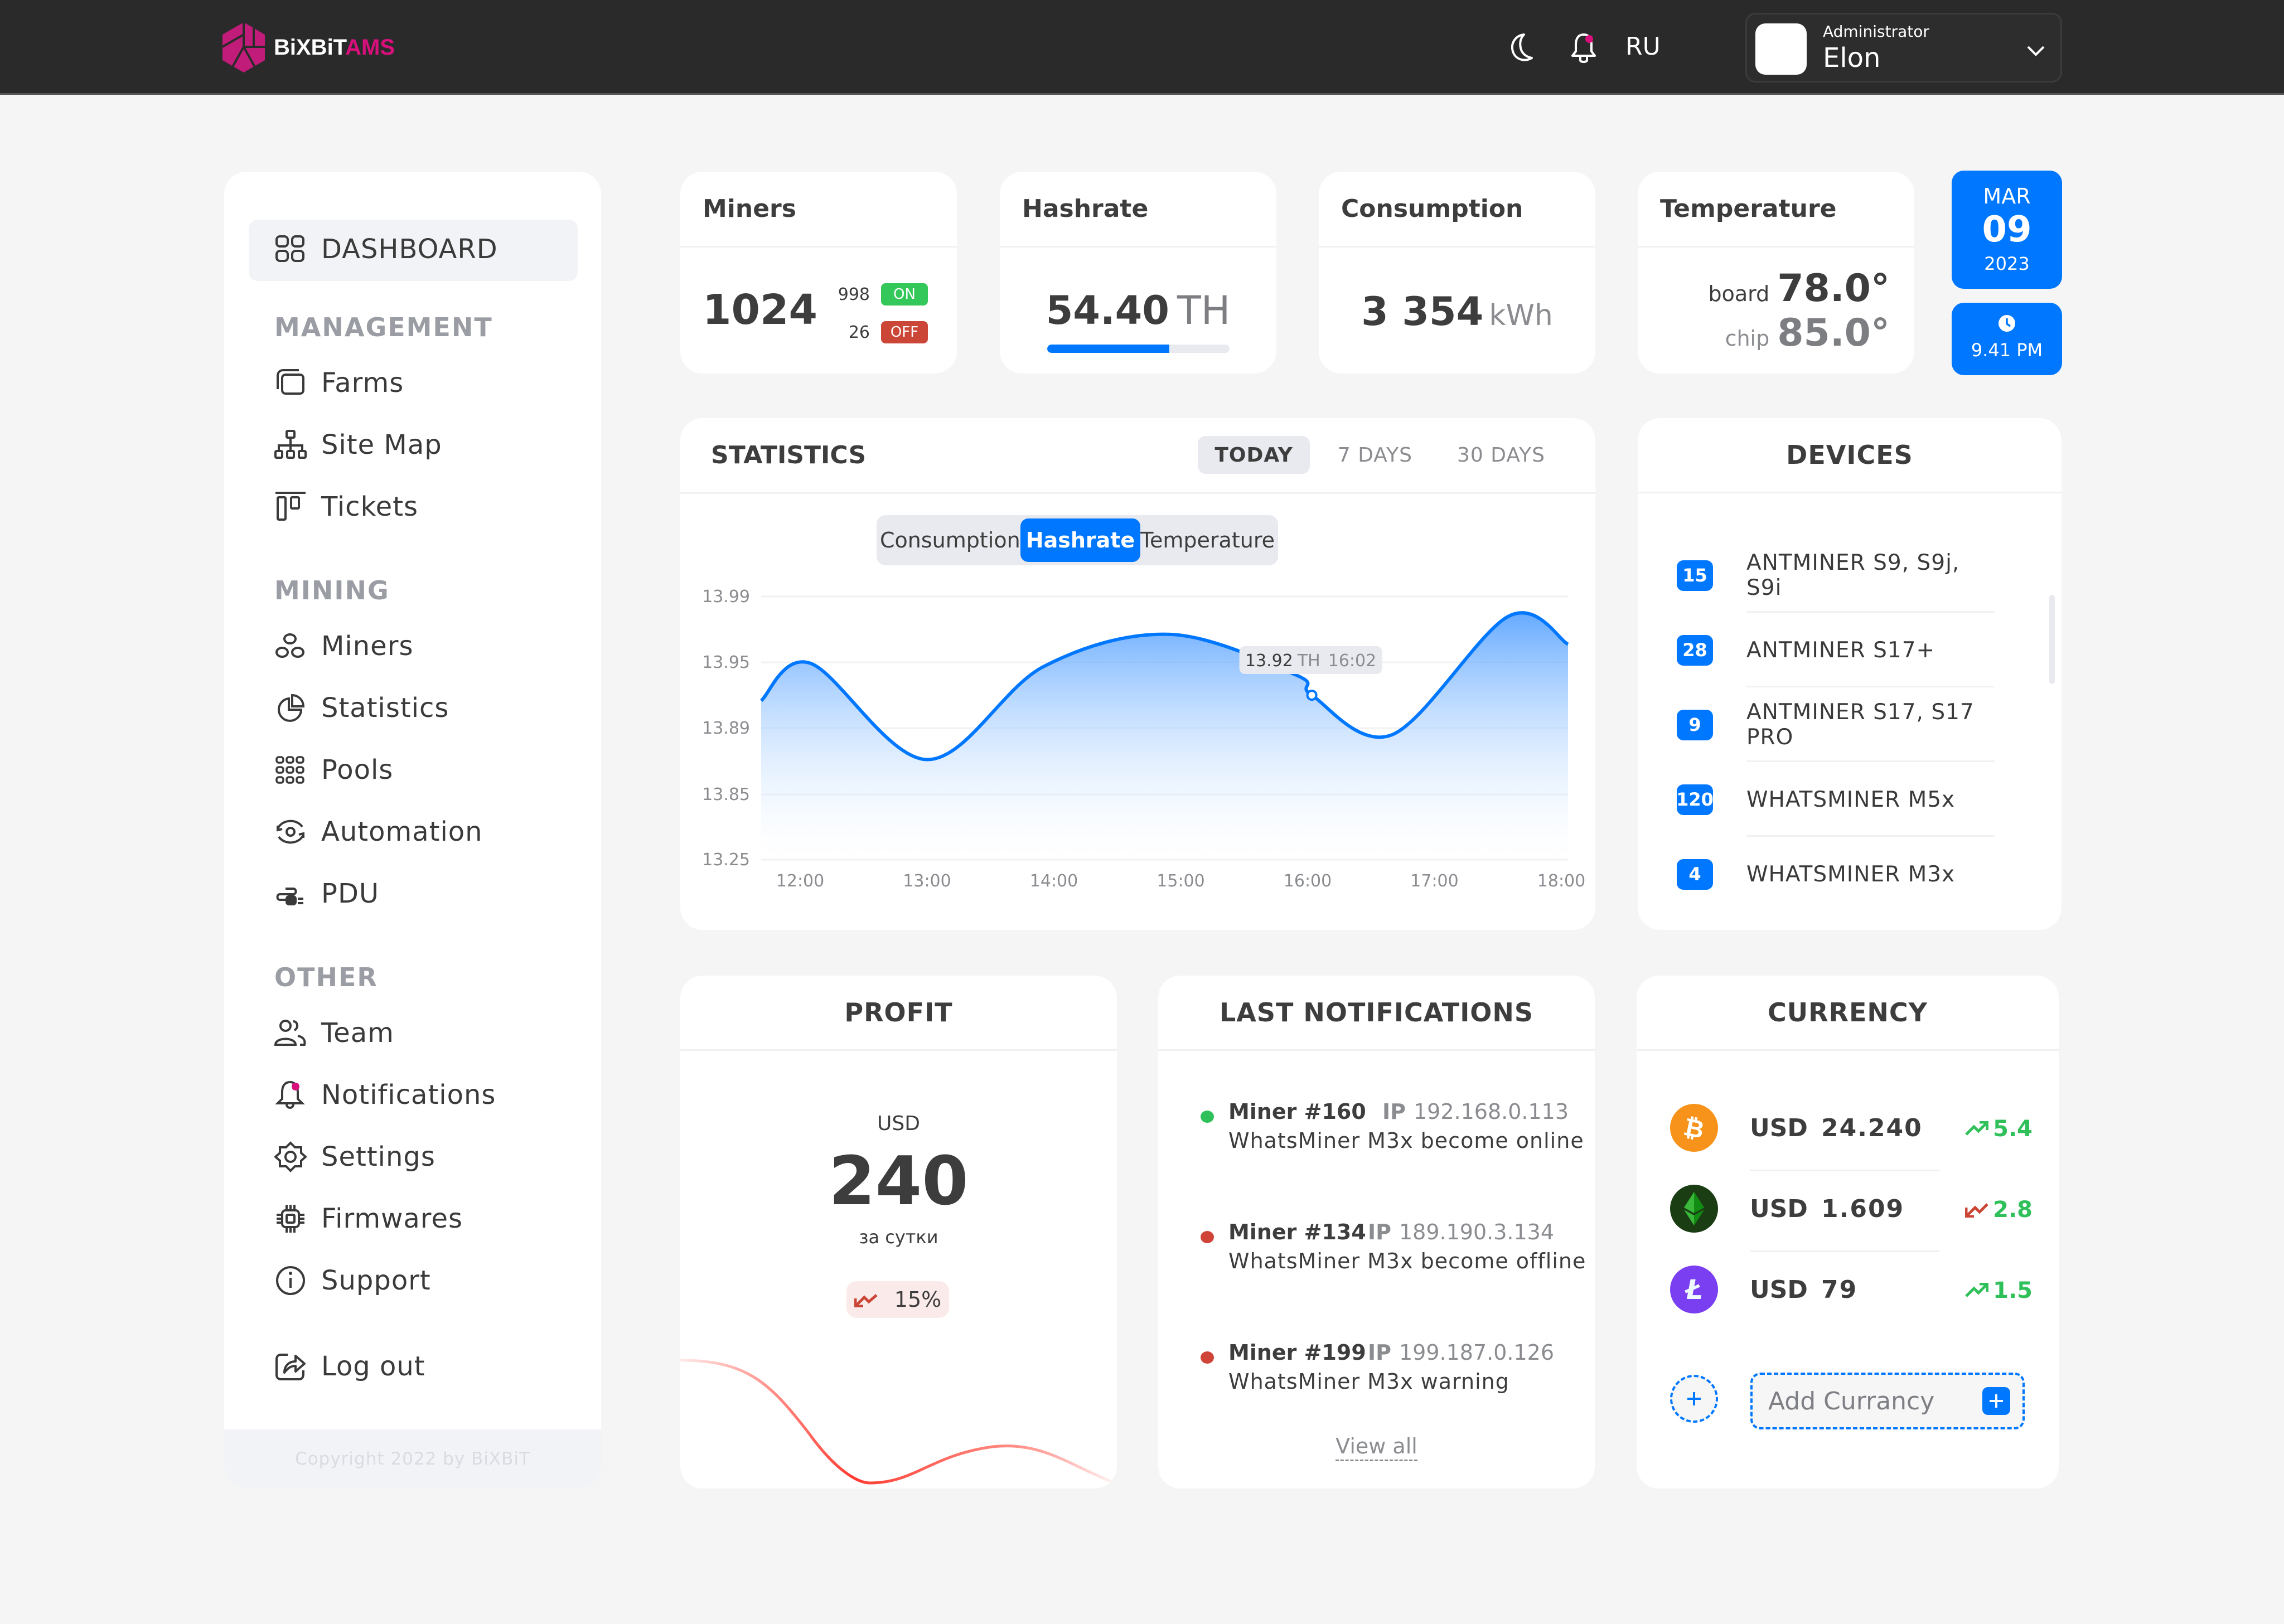 The width and height of the screenshot is (2284, 1624). I want to click on avatar, so click(1781, 49).